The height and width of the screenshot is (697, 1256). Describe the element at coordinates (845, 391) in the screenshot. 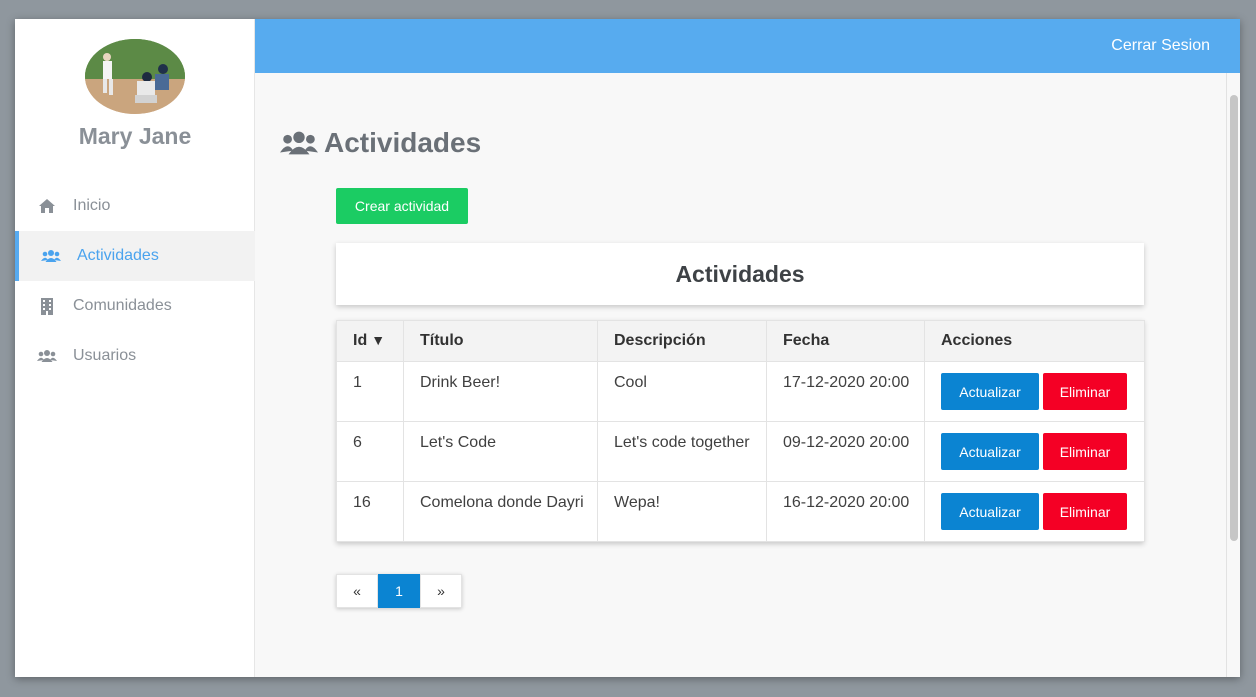

I see `cell-fecha: 17-12-2020 20:00` at that location.